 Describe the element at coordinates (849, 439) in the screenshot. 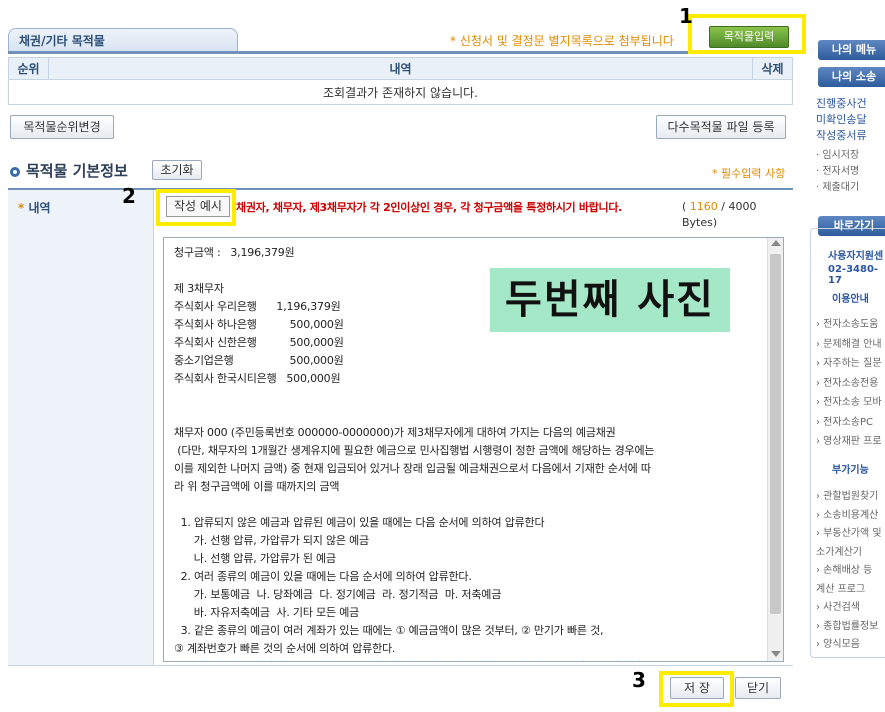

I see `sidebar-usage-item: › 영상재판 프로` at that location.